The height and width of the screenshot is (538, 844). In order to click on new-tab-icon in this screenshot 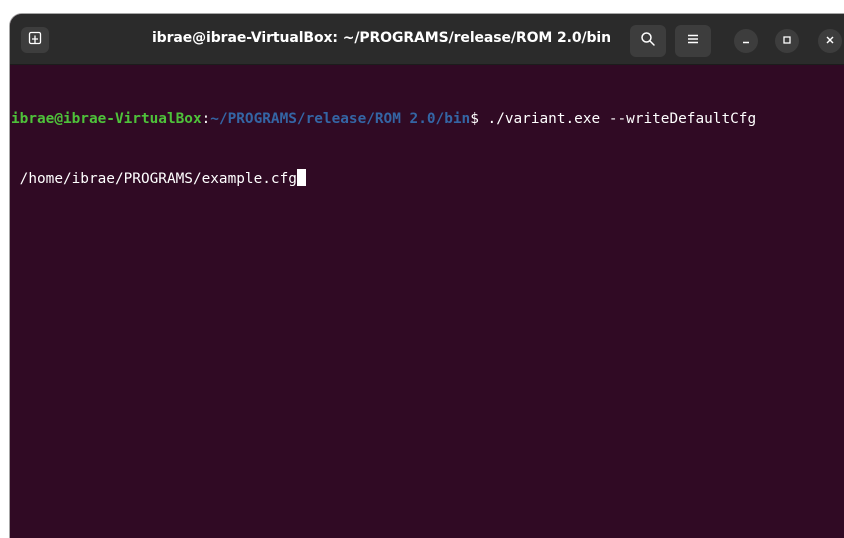, I will do `click(35, 40)`.